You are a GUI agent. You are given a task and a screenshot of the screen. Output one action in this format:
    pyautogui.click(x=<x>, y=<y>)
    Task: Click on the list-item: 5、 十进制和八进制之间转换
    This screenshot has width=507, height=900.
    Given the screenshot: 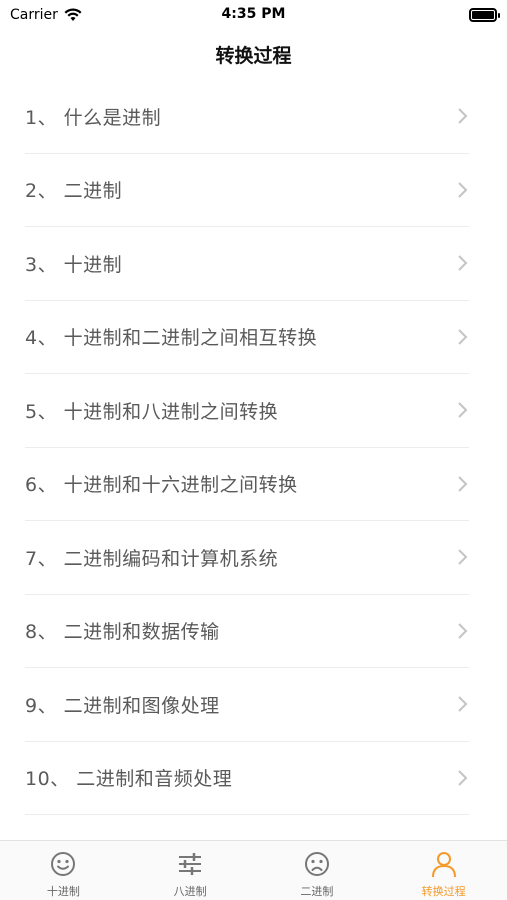 What is the action you would take?
    pyautogui.click(x=247, y=411)
    